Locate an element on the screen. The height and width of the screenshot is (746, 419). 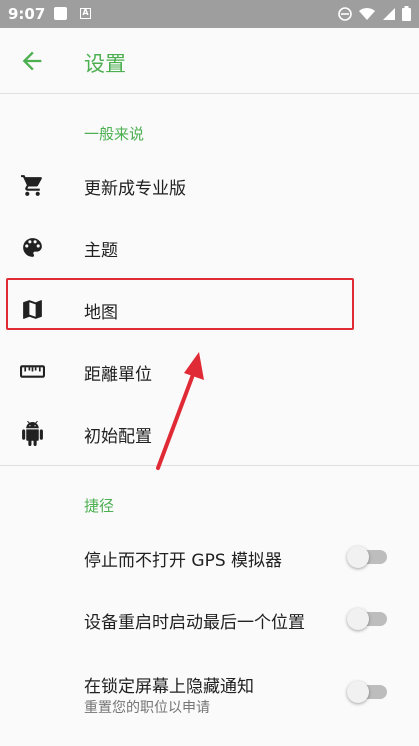
notification-icon is located at coordinates (60, 13).